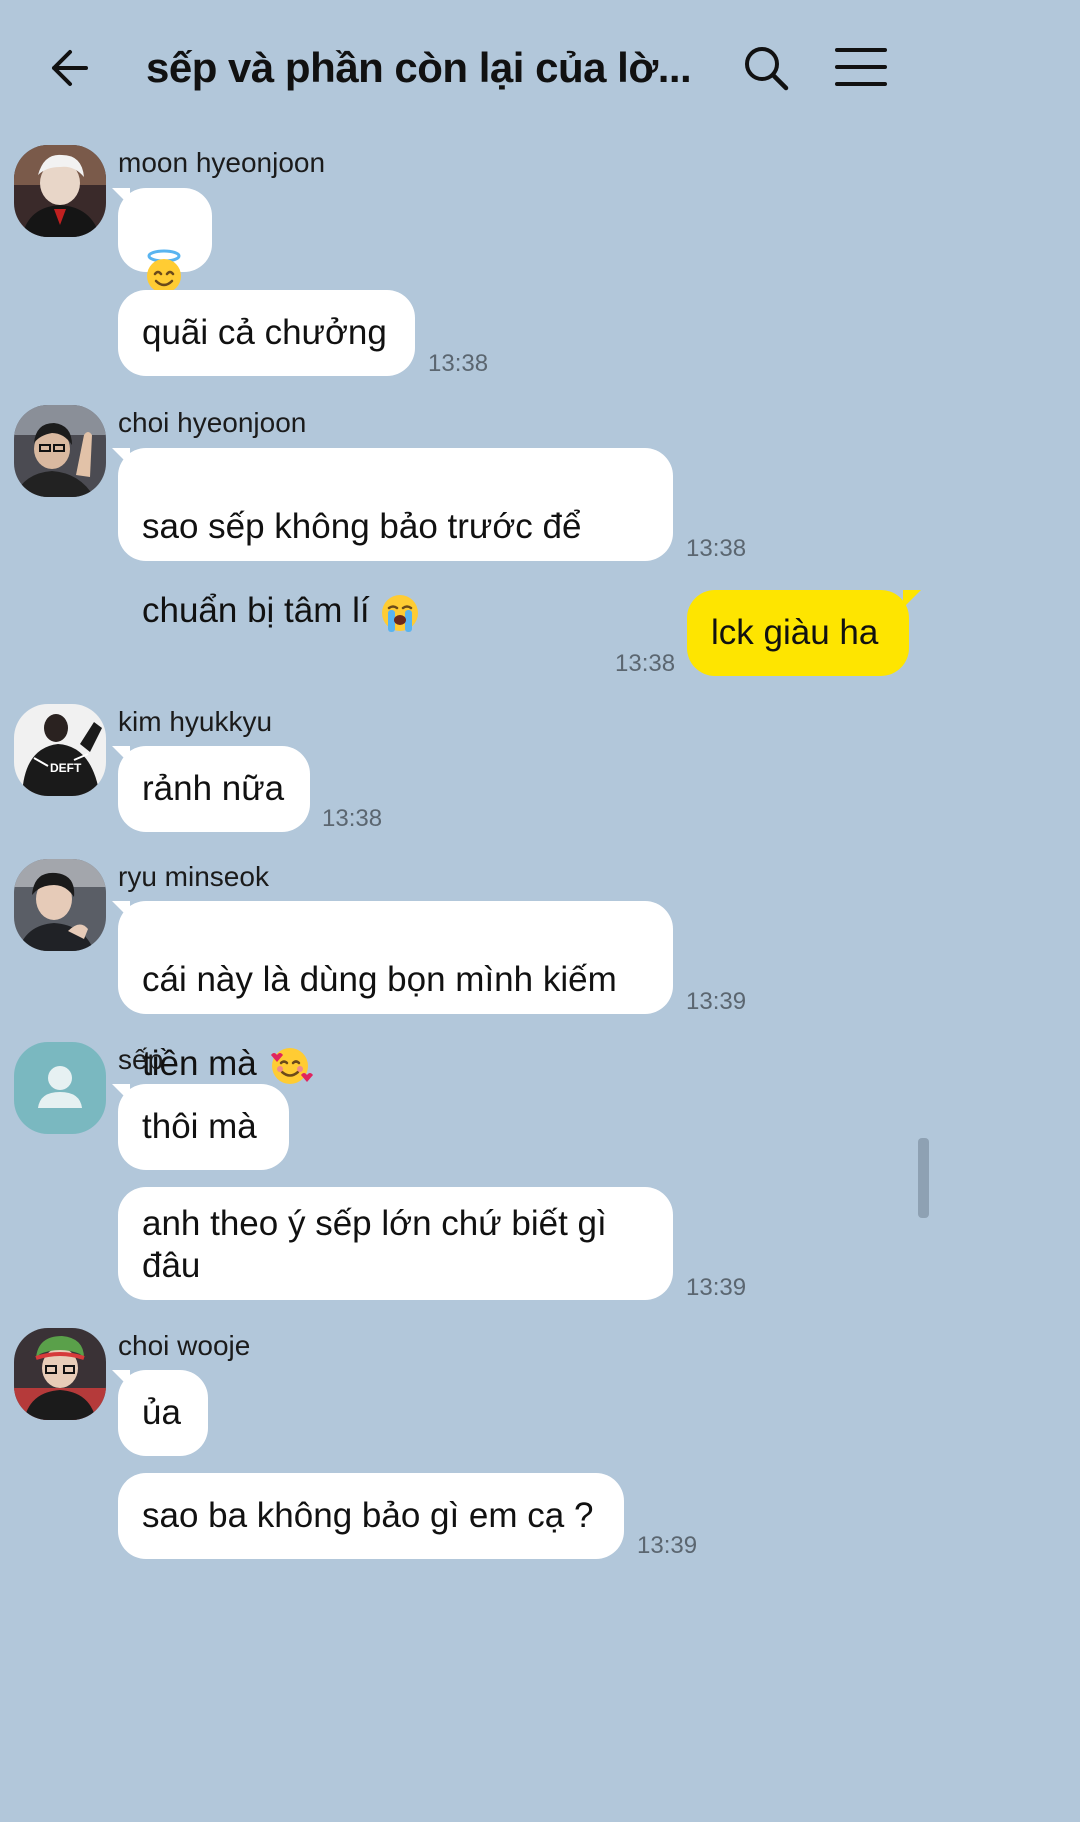 The width and height of the screenshot is (1080, 1822). I want to click on message-text-line: sao sếp không bảo trước để, so click(362, 526).